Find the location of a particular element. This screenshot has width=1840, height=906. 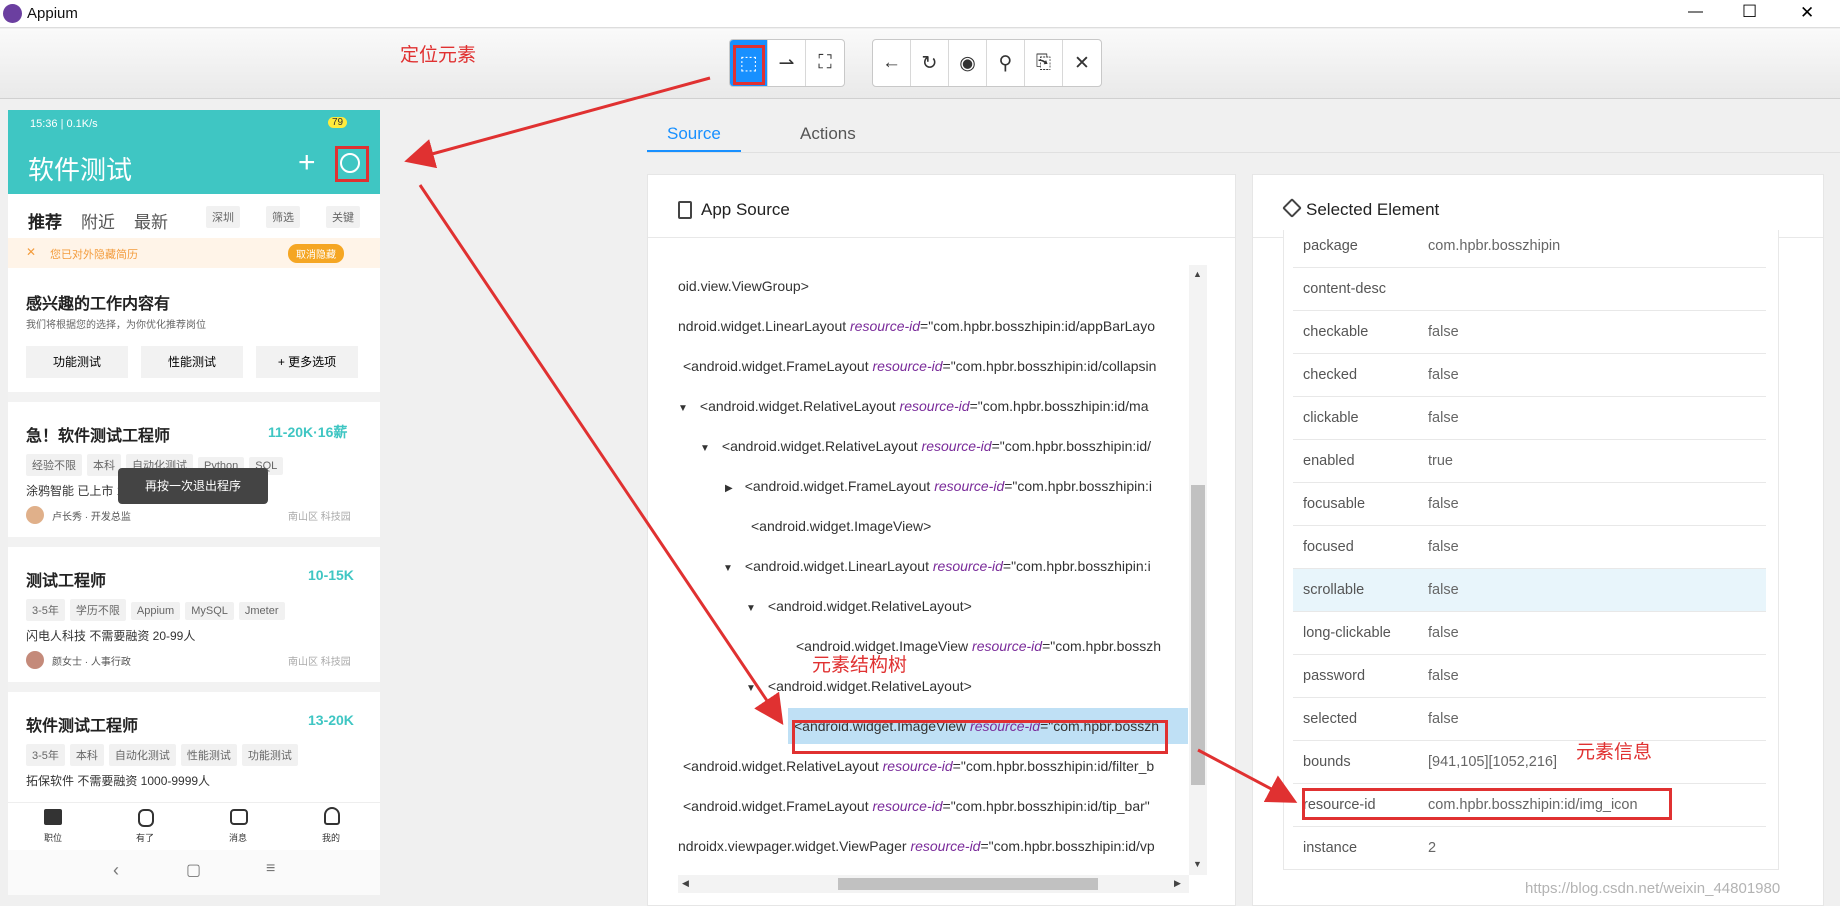

tree-arrow is located at coordinates (601, 454).